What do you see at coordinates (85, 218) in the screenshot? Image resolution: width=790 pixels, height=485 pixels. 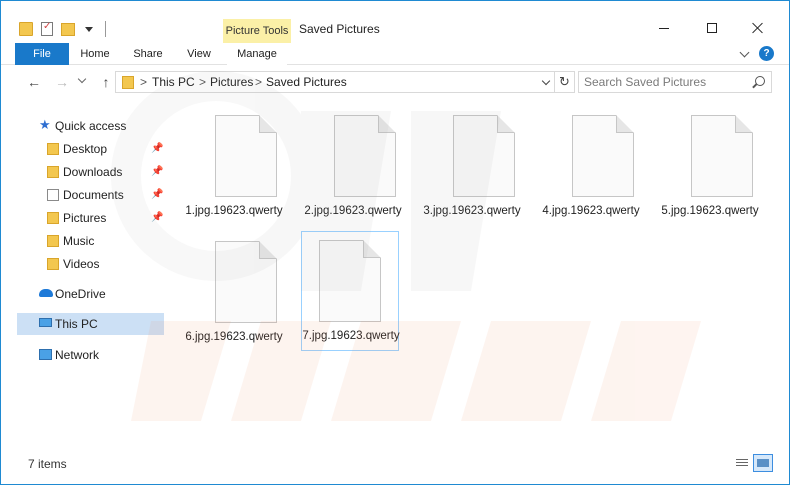 I see `nav-item-label: Pictures` at bounding box center [85, 218].